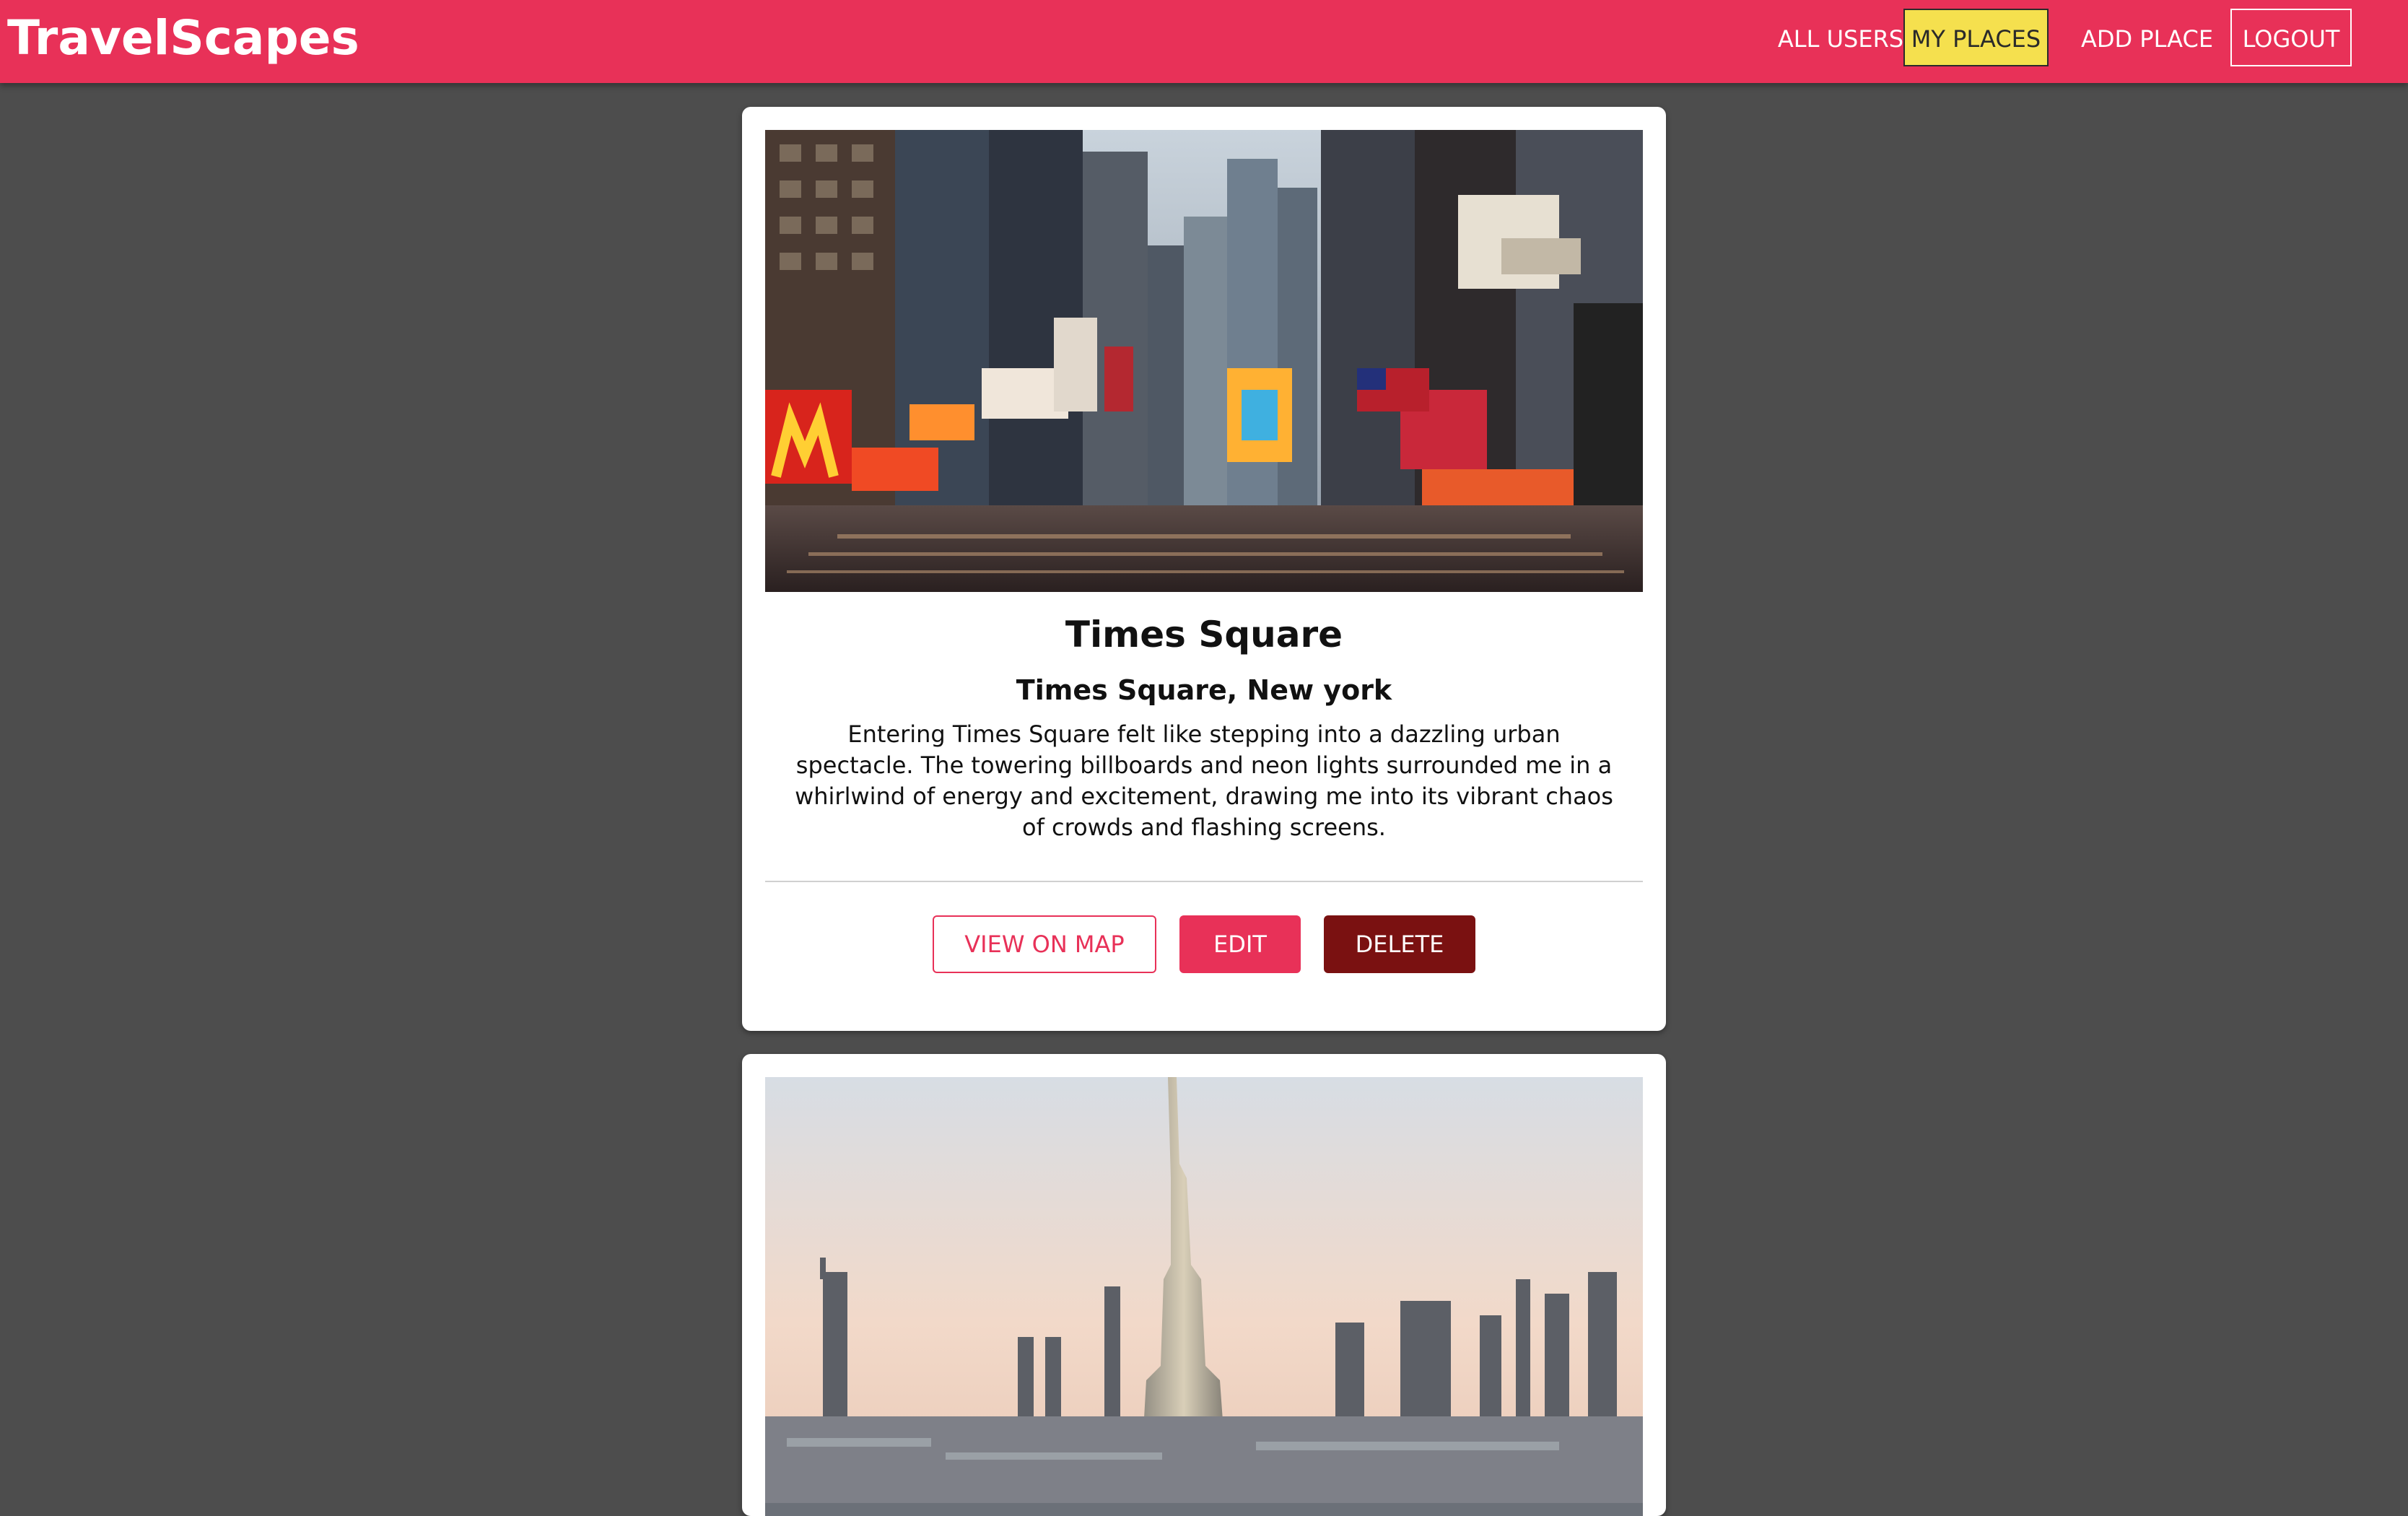 This screenshot has height=1516, width=2408. I want to click on nav-all-users: ALL USERS, so click(1841, 38).